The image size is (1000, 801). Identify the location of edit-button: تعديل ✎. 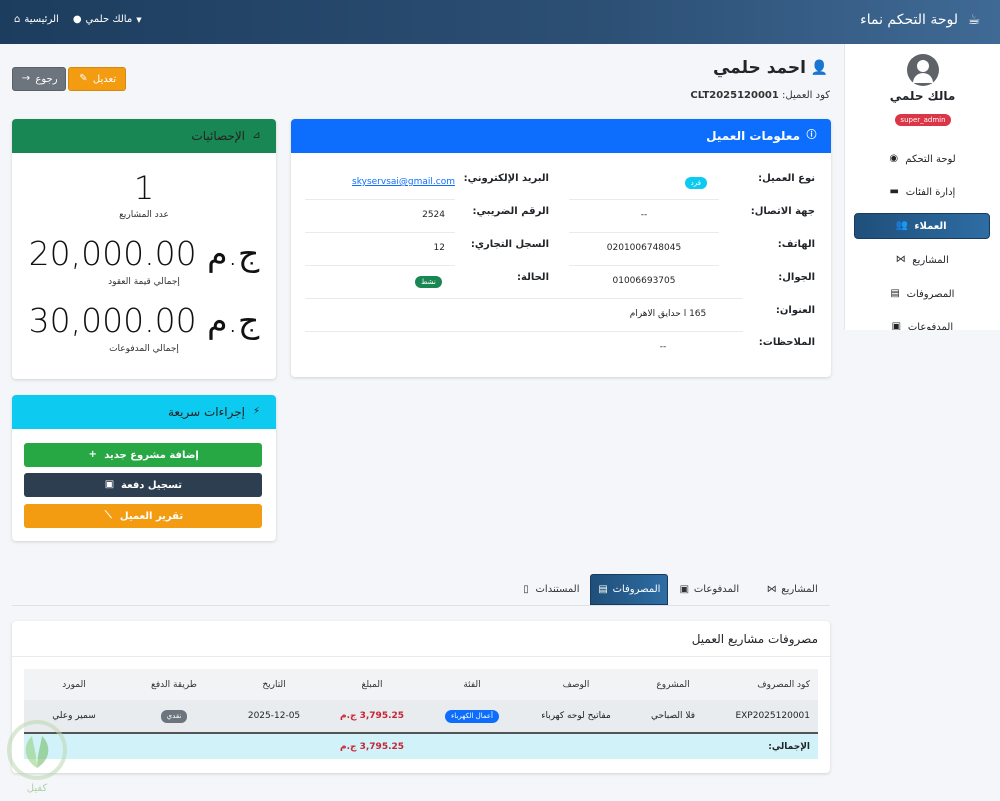
(97, 79).